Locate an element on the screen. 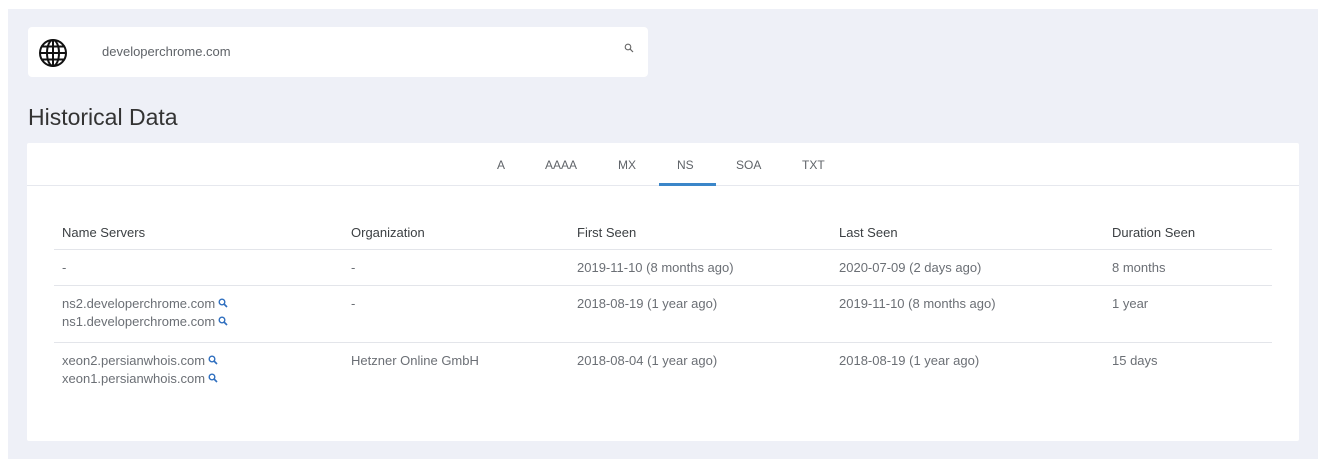 Image resolution: width=1321 pixels, height=459 pixels. tab-aaaa: AAAA is located at coordinates (561, 165).